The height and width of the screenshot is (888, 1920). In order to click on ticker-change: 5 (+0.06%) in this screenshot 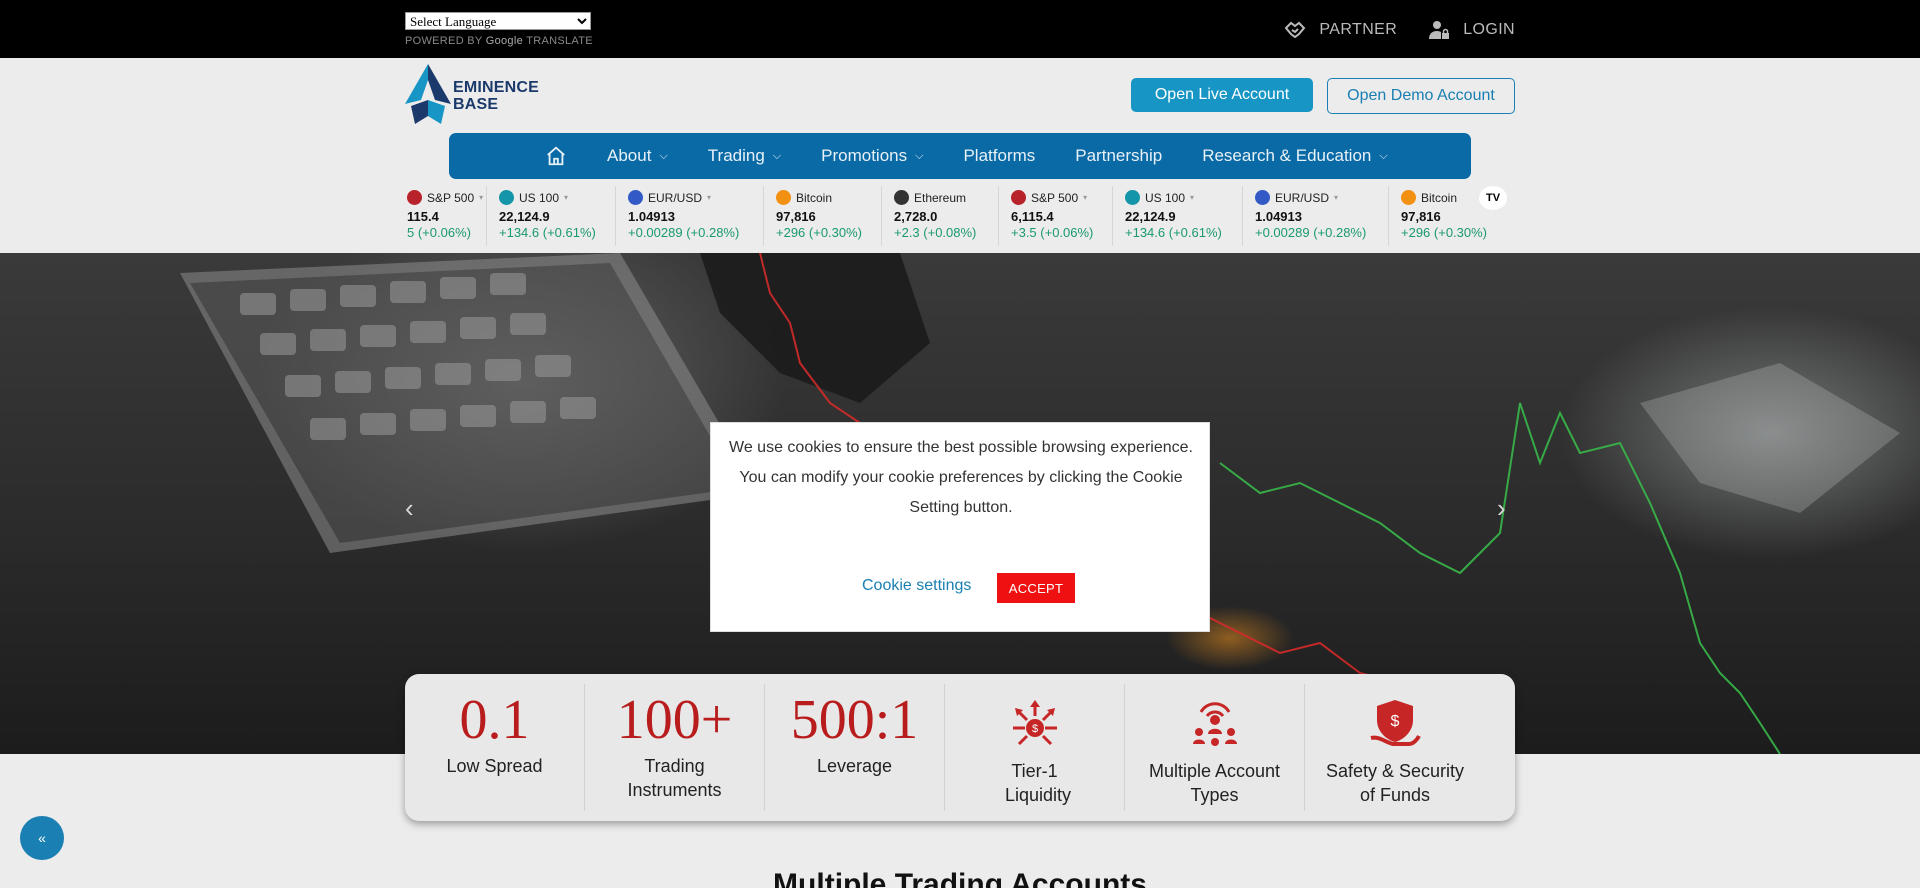, I will do `click(439, 232)`.